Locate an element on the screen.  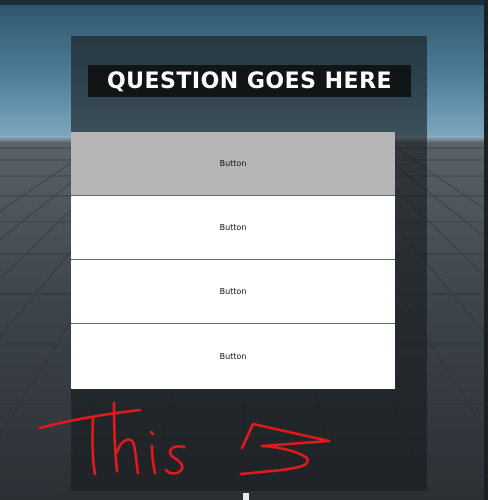
top-bar is located at coordinates (244, 2).